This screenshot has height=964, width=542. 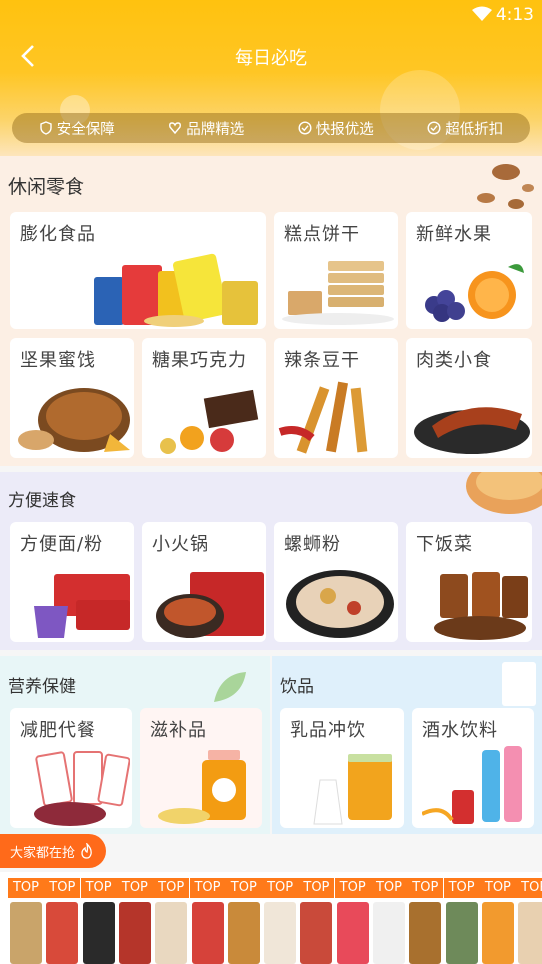 I want to click on chocolate-image, so click(x=209, y=421).